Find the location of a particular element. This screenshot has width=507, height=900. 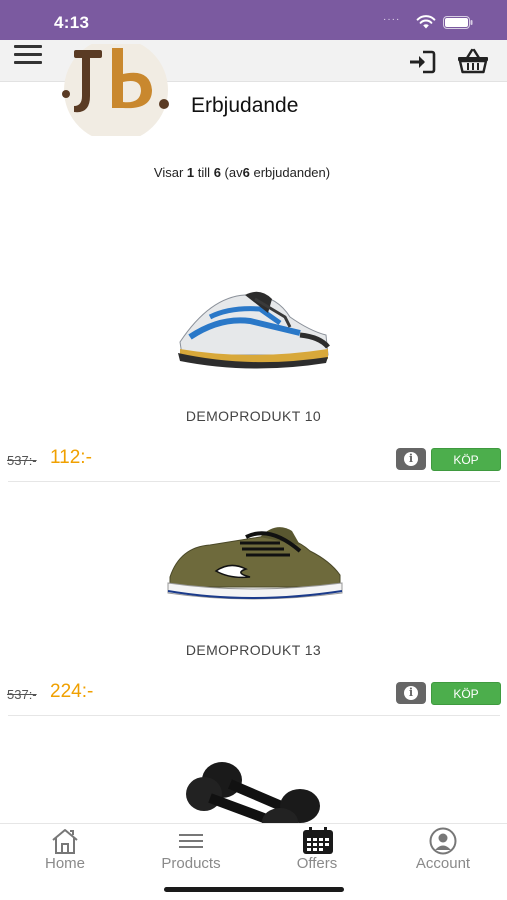

status-bar: 4:13 ···· is located at coordinates (253, 20).